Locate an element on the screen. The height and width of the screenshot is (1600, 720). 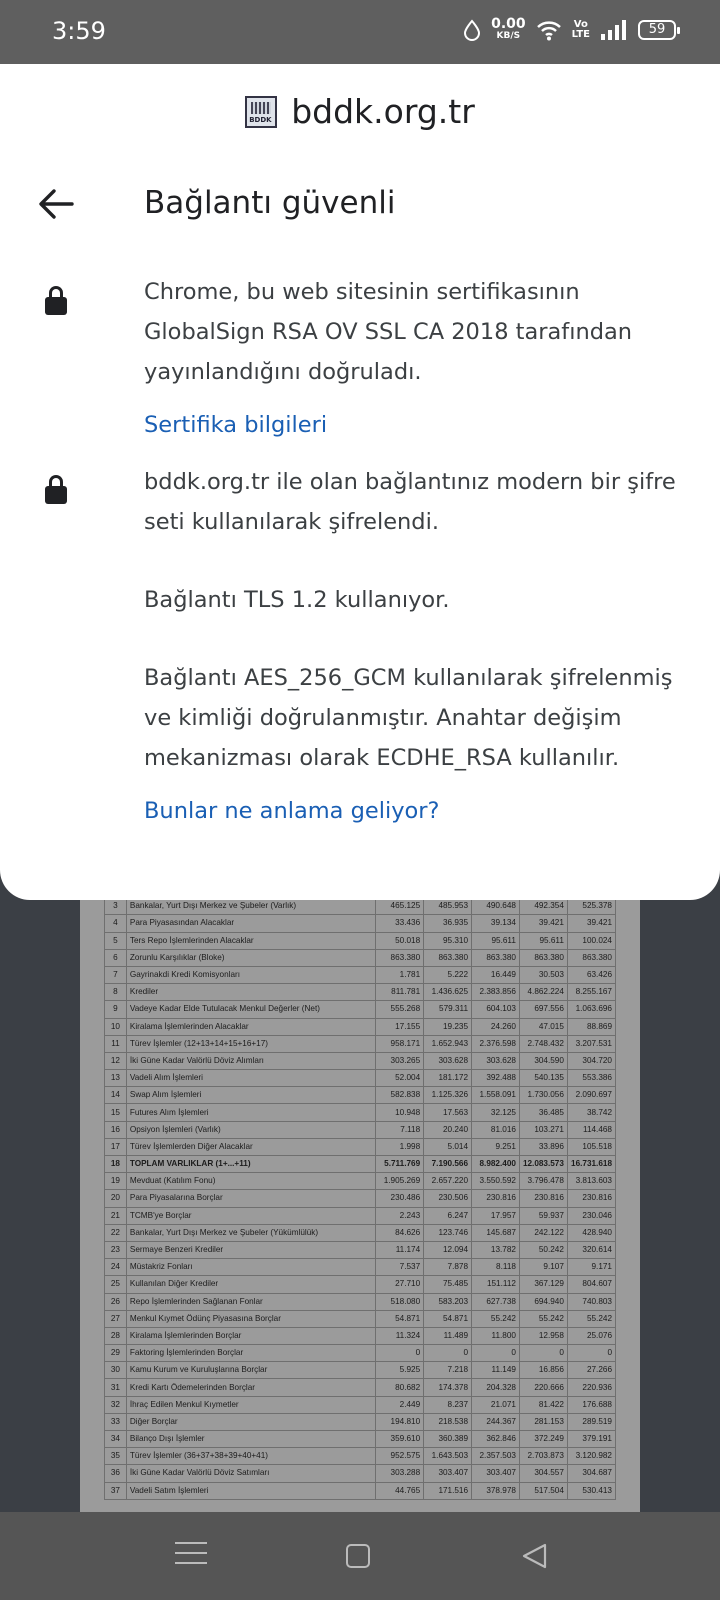
row-value: 1.652.943 is located at coordinates (448, 1043).